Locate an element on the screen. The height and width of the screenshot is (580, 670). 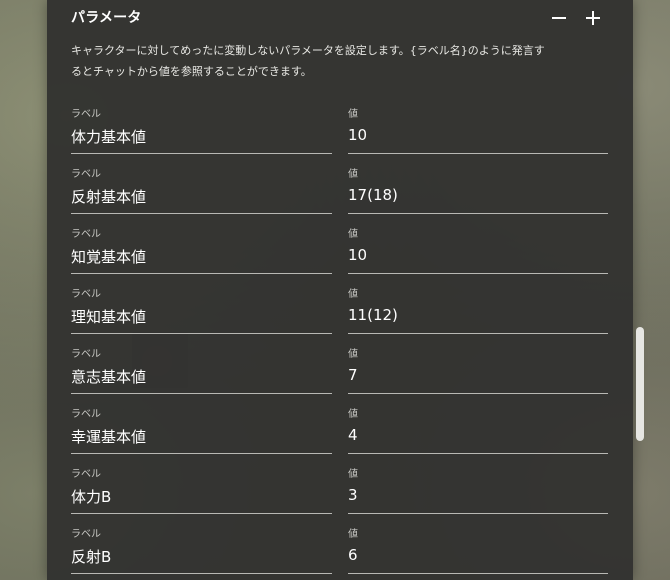
label-field: ラベル 知覚基本値 is located at coordinates (201, 248).